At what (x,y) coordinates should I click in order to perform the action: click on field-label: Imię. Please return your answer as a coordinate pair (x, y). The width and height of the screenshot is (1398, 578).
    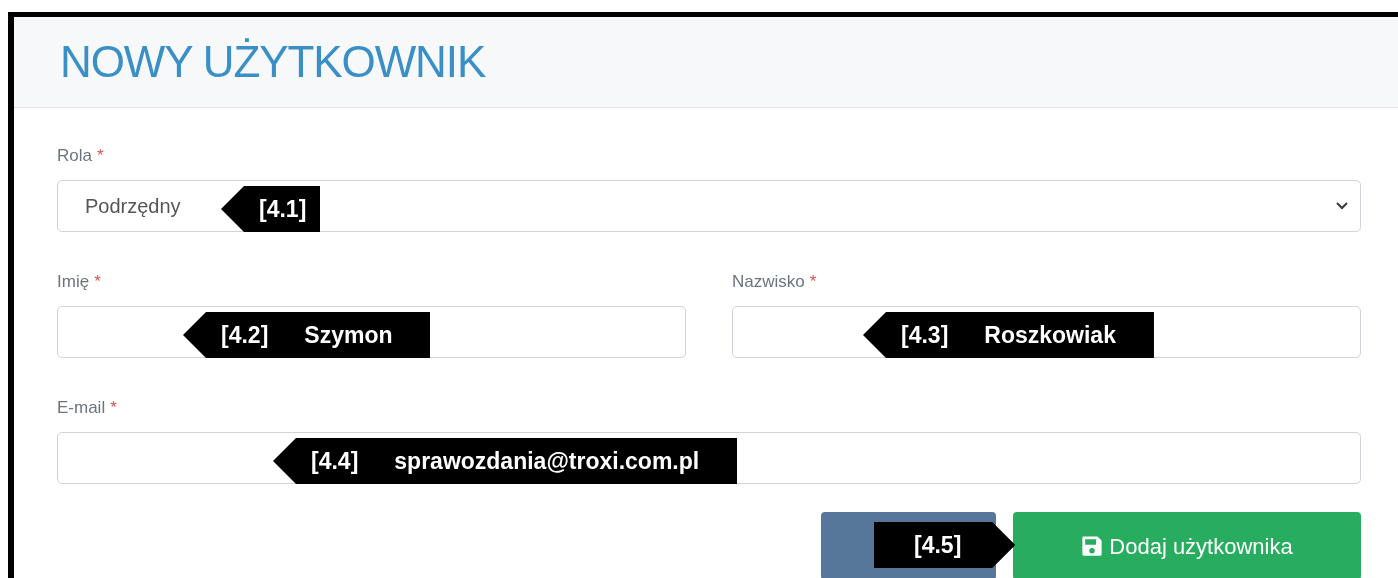
    Looking at the image, I should click on (73, 282).